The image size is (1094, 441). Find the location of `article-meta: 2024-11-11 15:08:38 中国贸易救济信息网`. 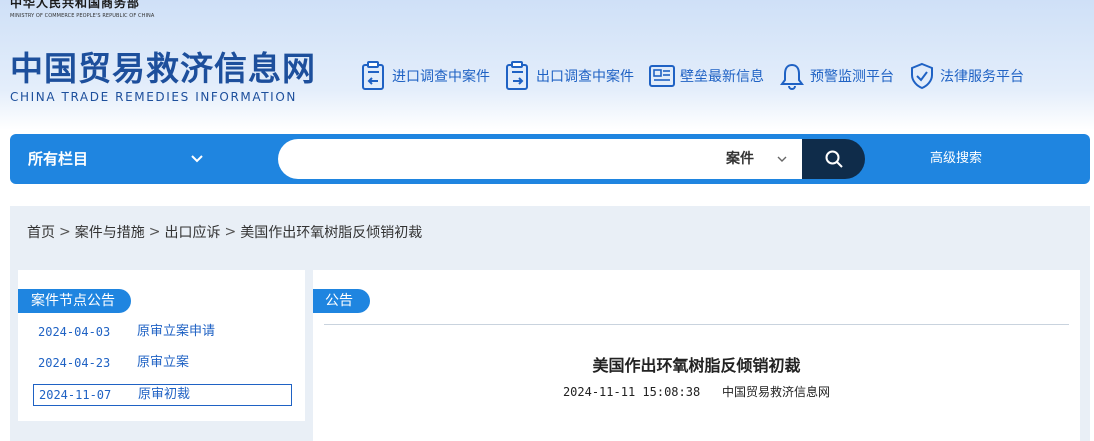

article-meta: 2024-11-11 15:08:38 中国贸易救济信息网 is located at coordinates (696, 391).